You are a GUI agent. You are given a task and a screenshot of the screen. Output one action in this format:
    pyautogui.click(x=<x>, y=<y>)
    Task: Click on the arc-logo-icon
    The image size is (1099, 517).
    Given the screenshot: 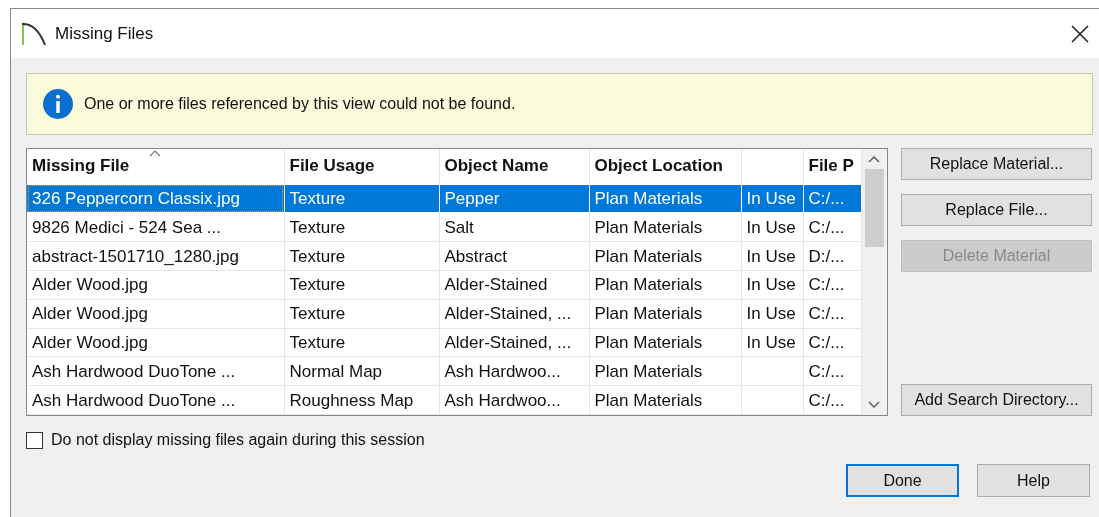 What is the action you would take?
    pyautogui.click(x=34, y=33)
    